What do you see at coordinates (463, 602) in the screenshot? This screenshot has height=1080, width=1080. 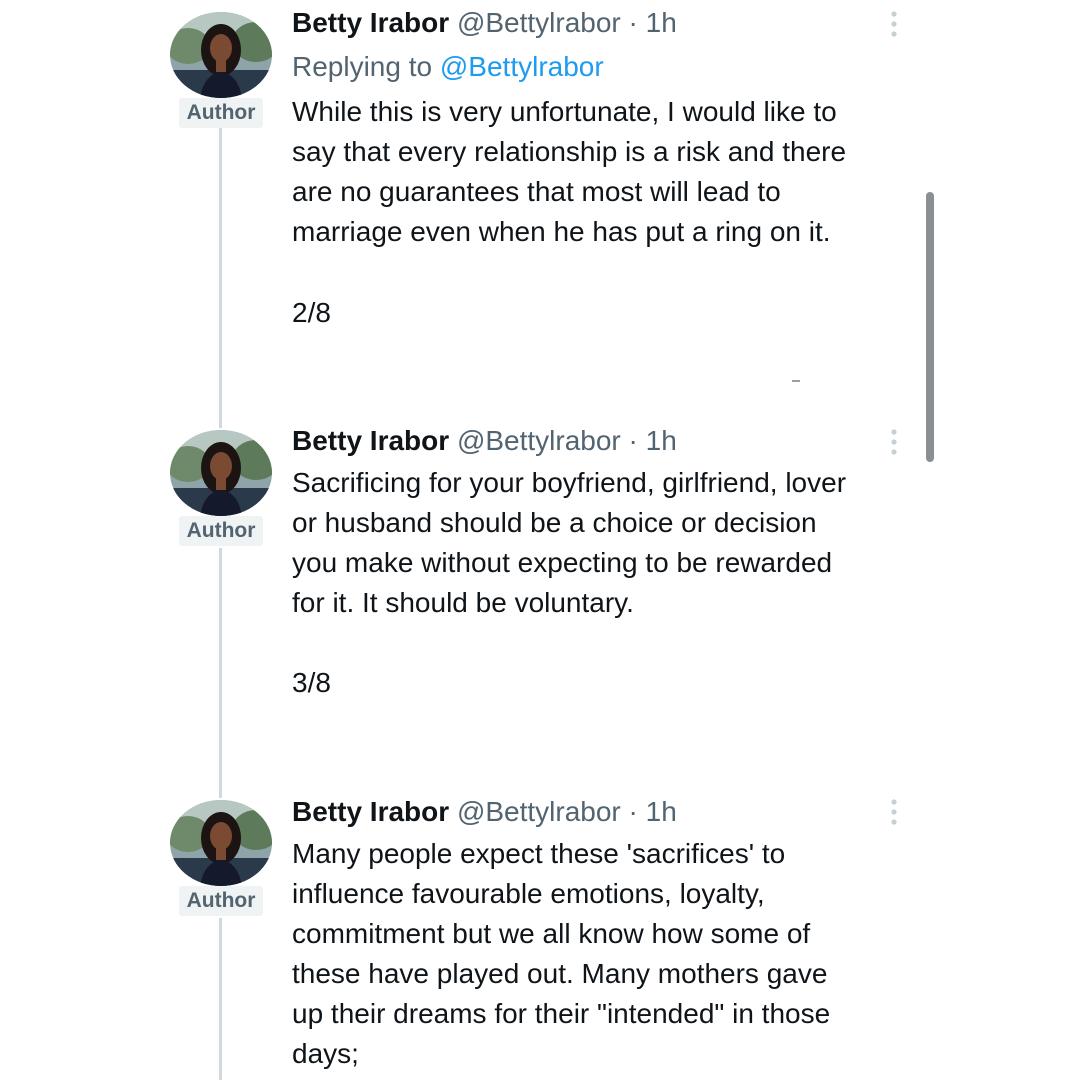 I see `tweet-text-line: for it. It should be voluntary.` at bounding box center [463, 602].